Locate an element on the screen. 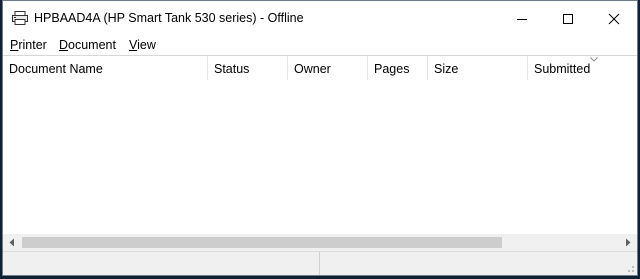  close-icon is located at coordinates (614, 19).